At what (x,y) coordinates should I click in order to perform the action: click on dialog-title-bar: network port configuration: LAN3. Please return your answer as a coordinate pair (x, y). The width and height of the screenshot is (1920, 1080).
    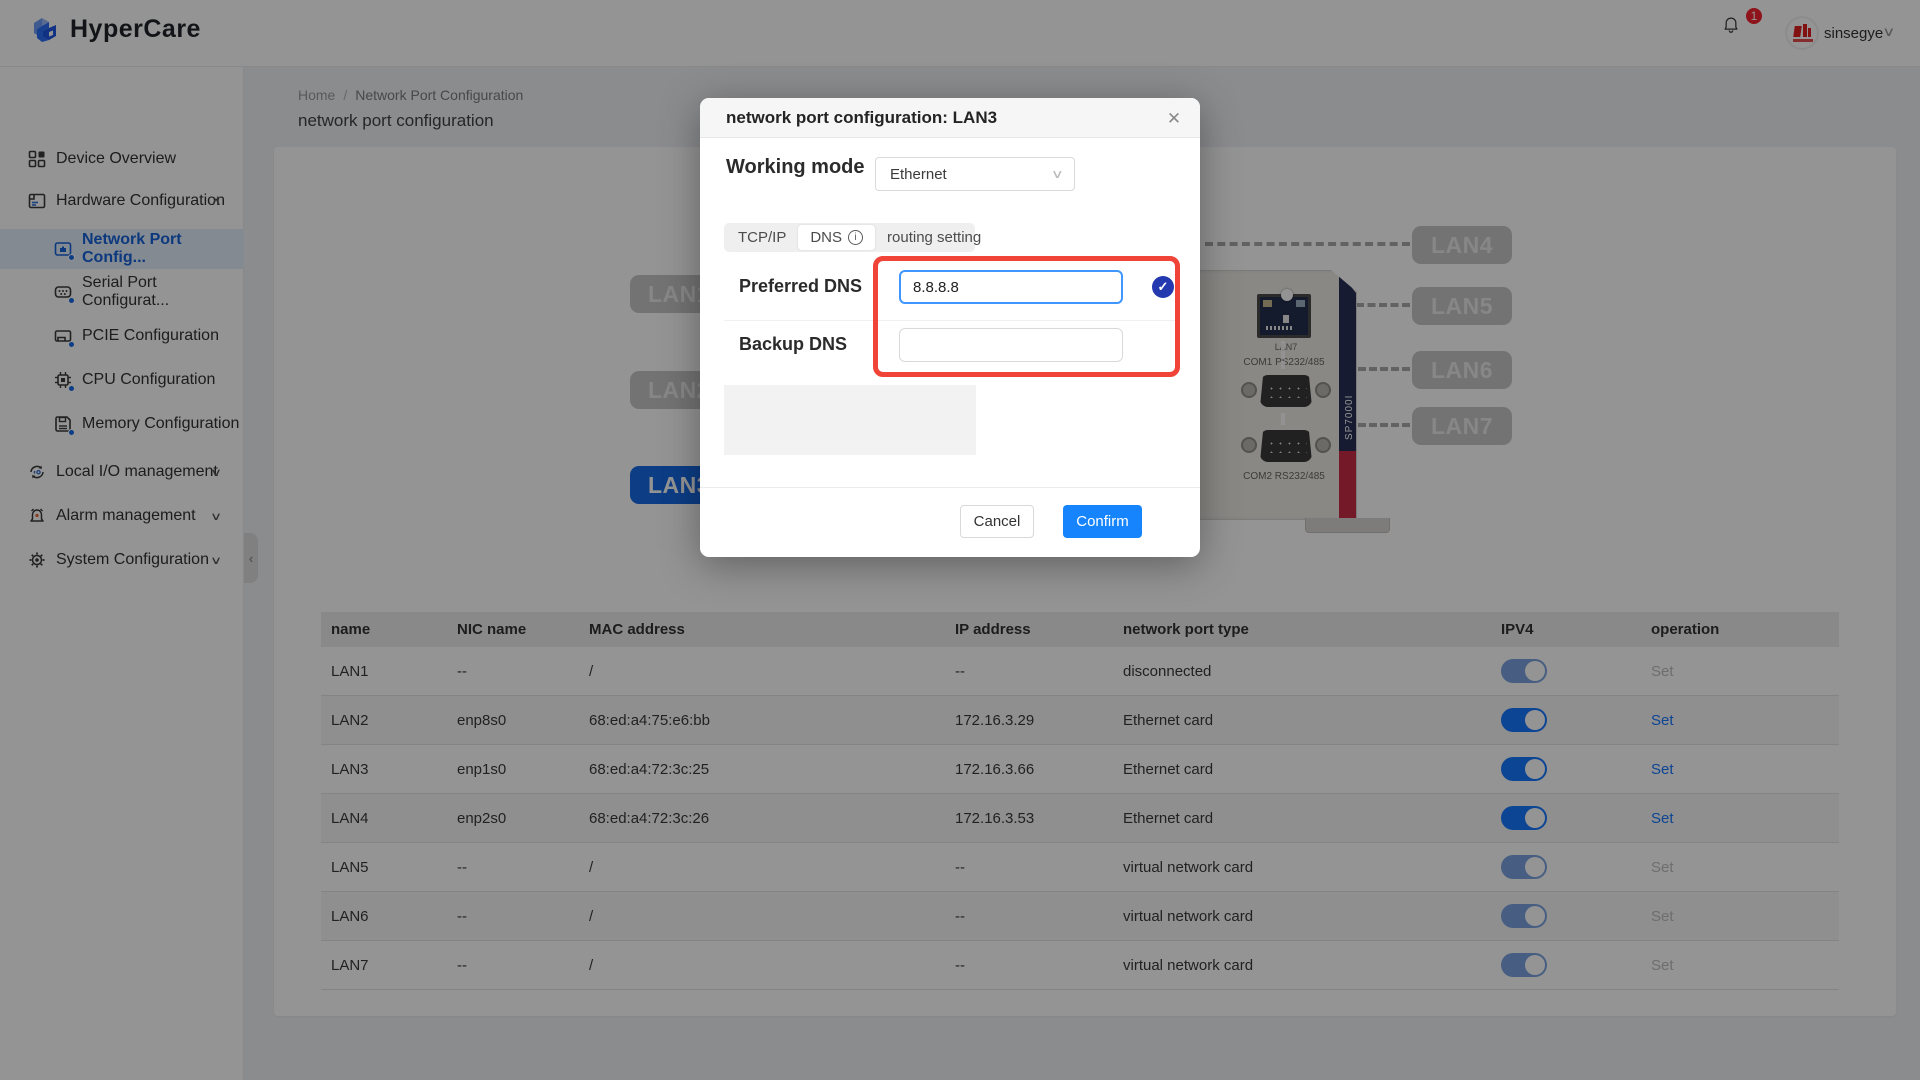
    Looking at the image, I should click on (950, 118).